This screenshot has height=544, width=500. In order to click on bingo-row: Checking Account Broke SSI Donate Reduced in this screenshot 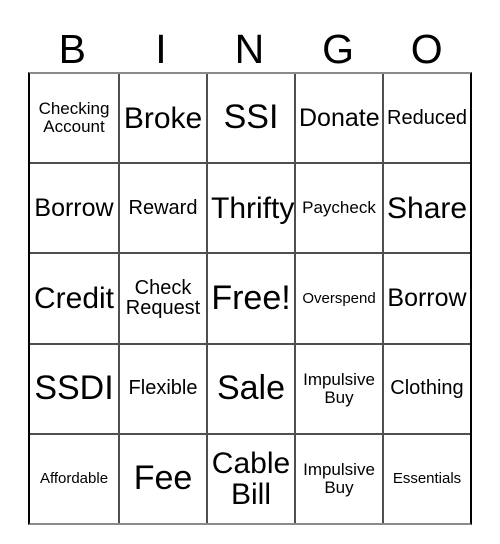, I will do `click(250, 118)`.